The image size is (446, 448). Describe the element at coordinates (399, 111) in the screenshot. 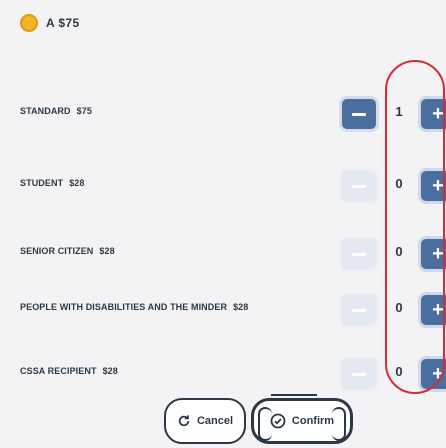

I see `ticket-quantity: 1` at that location.